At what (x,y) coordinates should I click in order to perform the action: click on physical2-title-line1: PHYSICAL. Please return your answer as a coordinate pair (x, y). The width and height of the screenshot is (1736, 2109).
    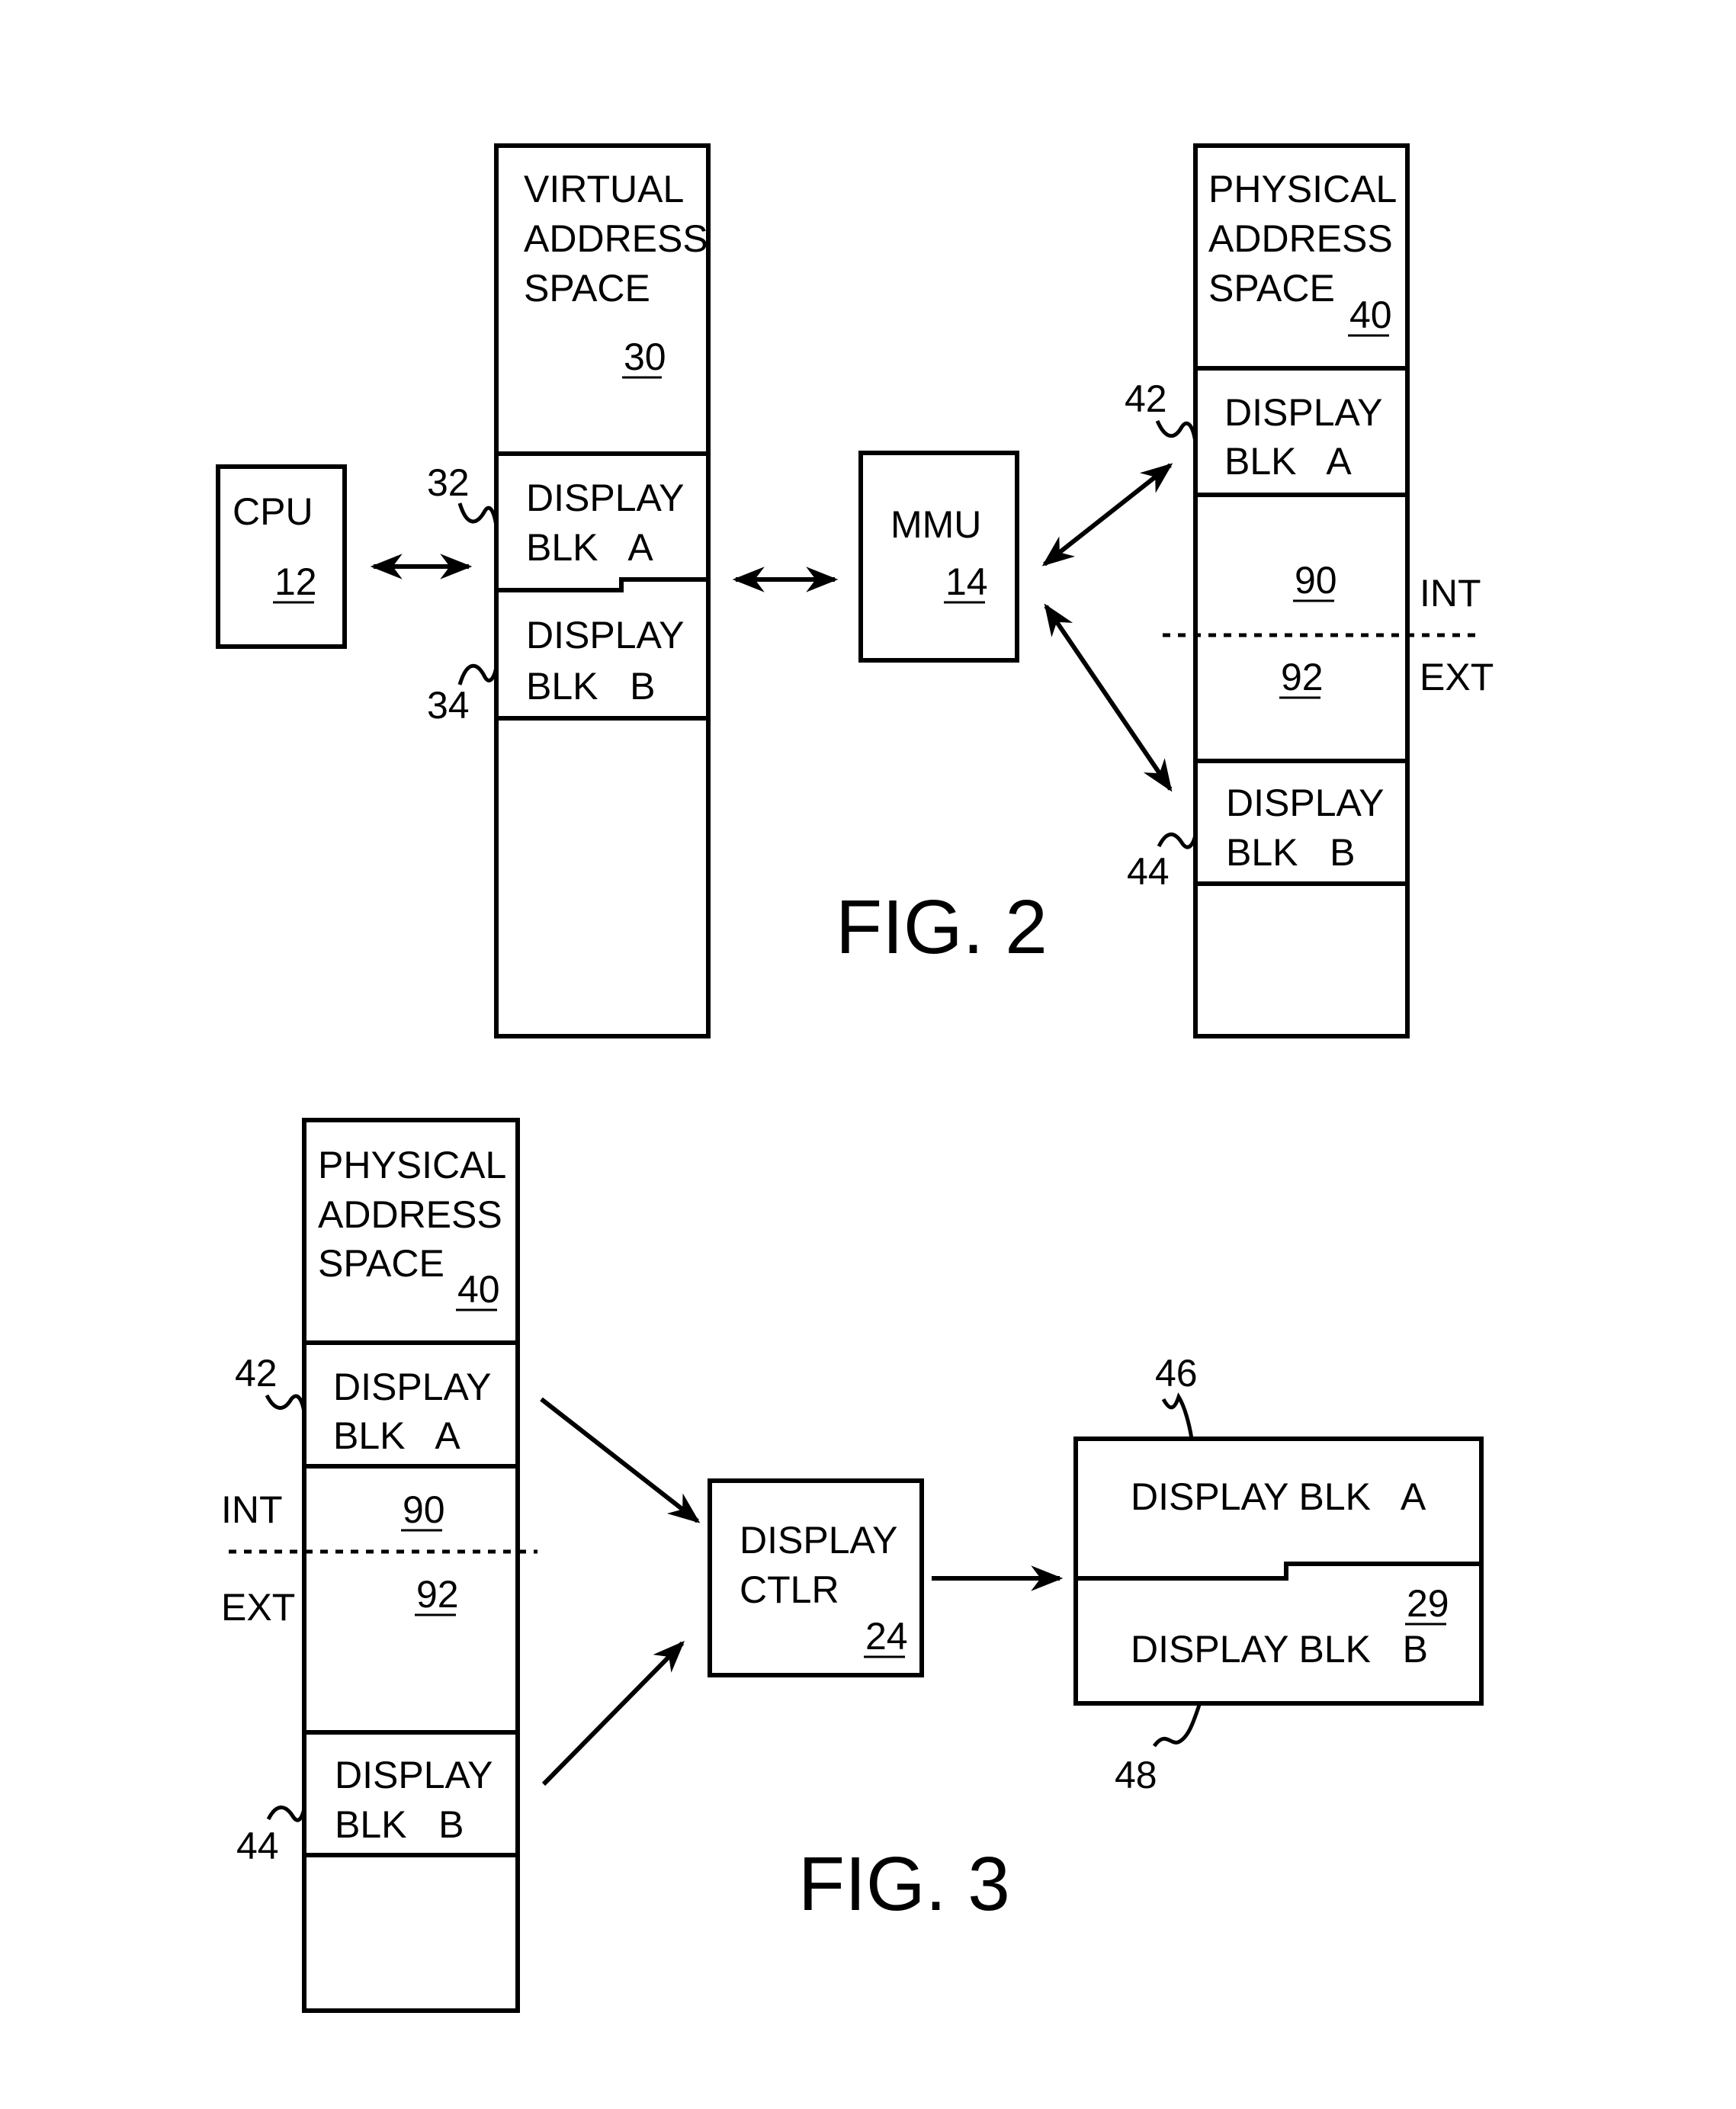
    Looking at the image, I should click on (1302, 189).